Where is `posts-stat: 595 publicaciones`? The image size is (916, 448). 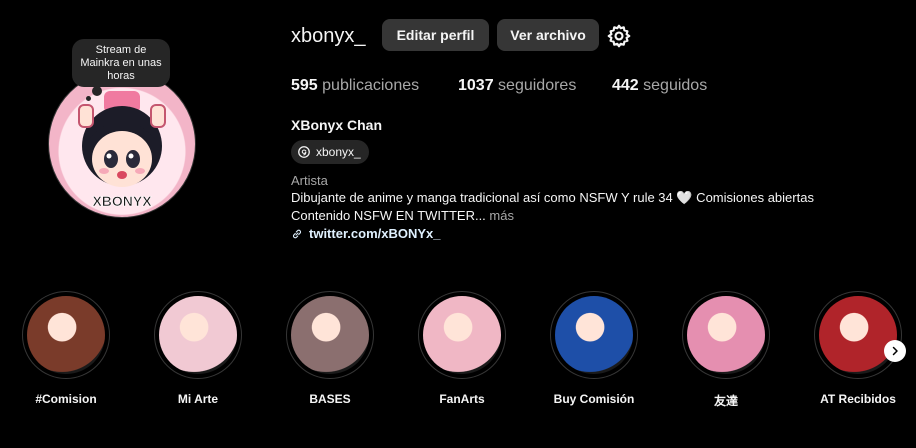 posts-stat: 595 publicaciones is located at coordinates (355, 86).